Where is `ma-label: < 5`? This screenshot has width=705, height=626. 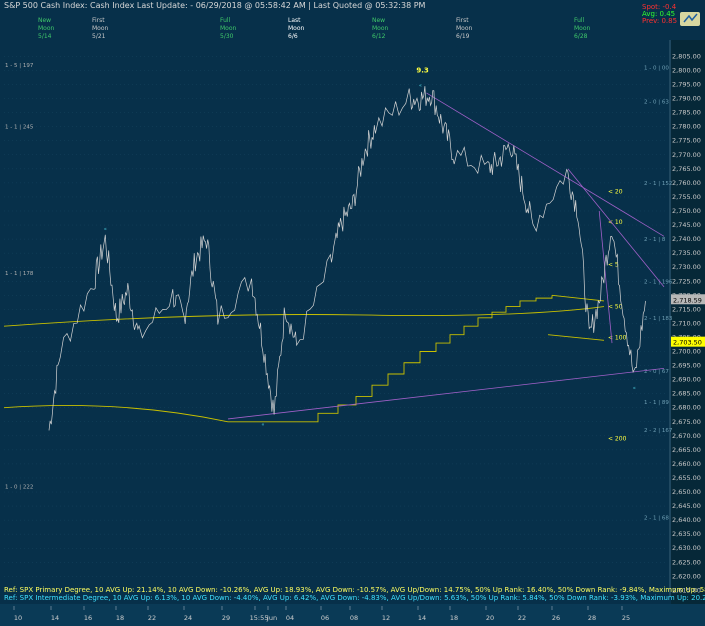
ma-label: < 5 is located at coordinates (613, 264).